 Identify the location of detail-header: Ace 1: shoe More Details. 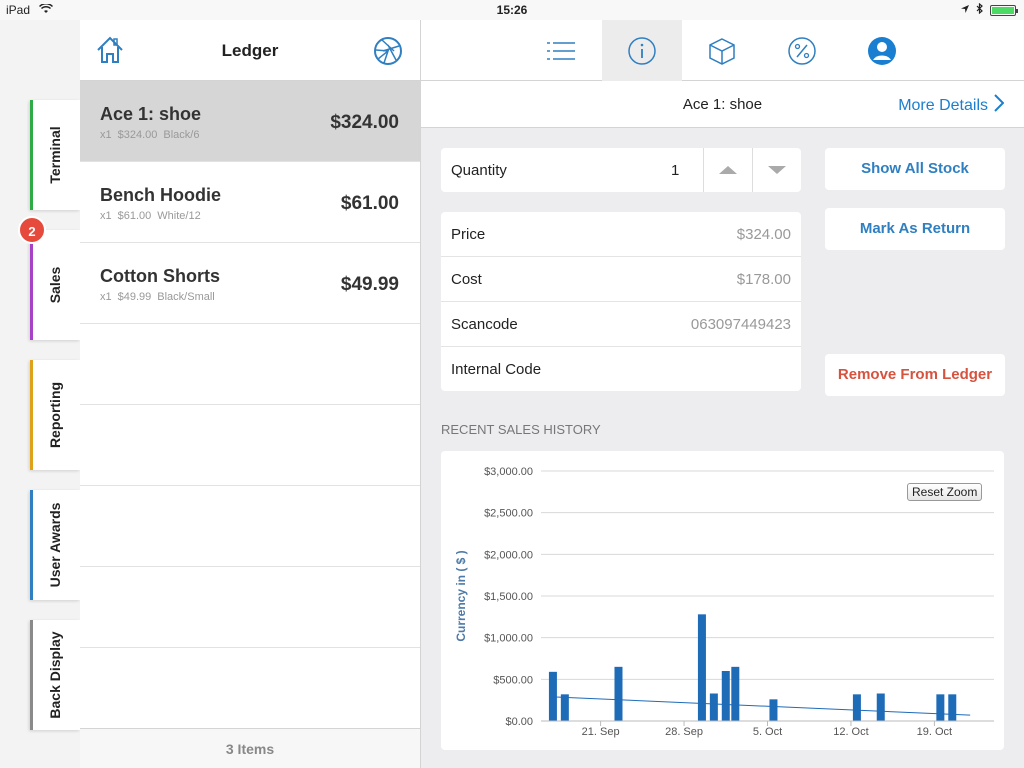
(722, 105).